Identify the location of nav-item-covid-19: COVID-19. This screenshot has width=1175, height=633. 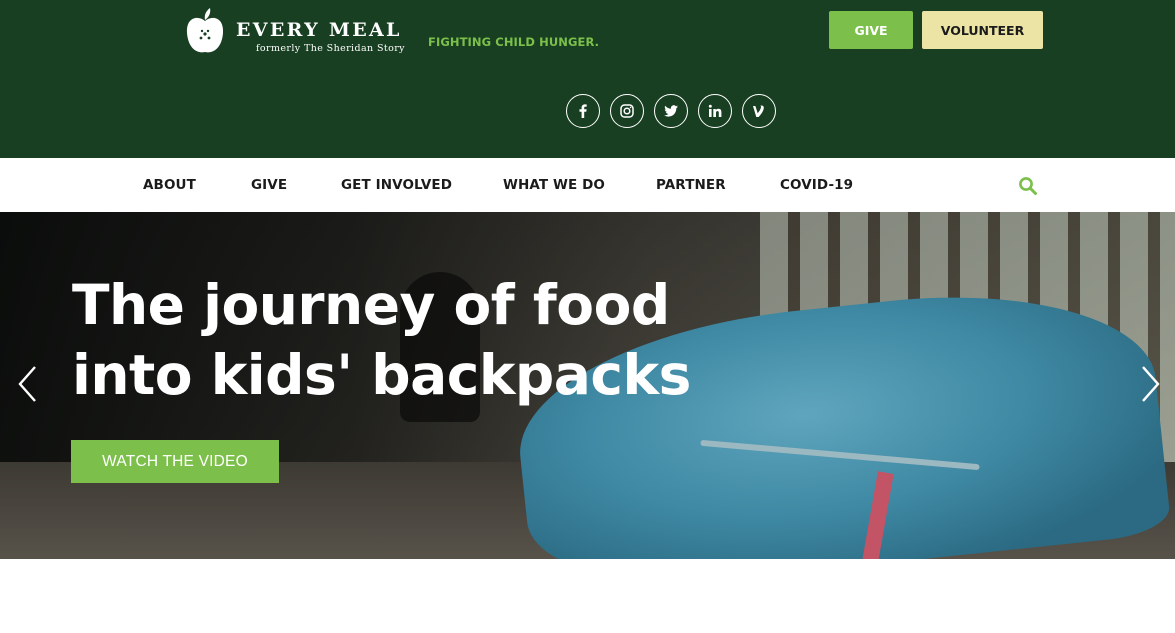
(816, 185).